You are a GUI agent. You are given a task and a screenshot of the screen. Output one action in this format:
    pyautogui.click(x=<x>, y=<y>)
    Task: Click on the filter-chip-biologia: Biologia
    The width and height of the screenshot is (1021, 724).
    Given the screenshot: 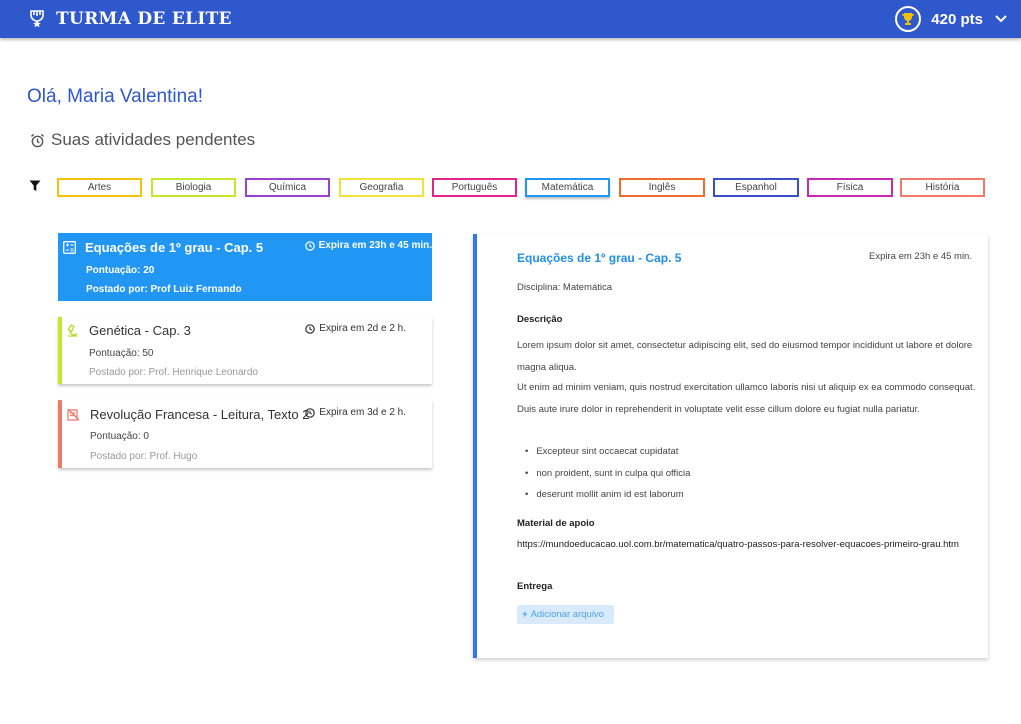 What is the action you would take?
    pyautogui.click(x=193, y=187)
    